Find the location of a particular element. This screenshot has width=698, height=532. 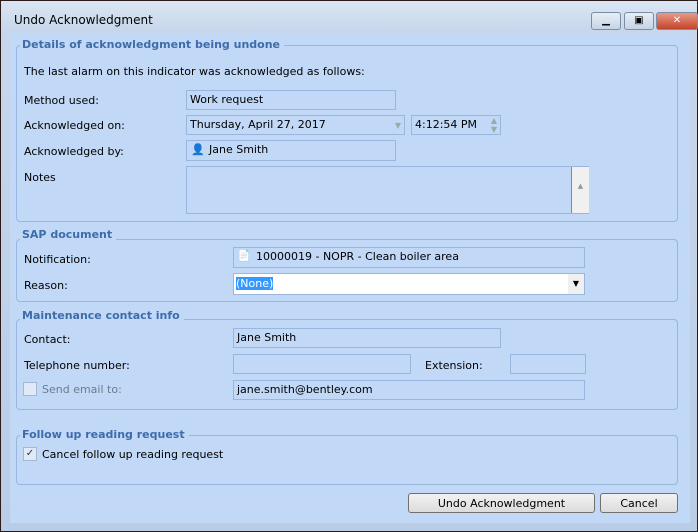

method-field: Work request is located at coordinates (291, 100).